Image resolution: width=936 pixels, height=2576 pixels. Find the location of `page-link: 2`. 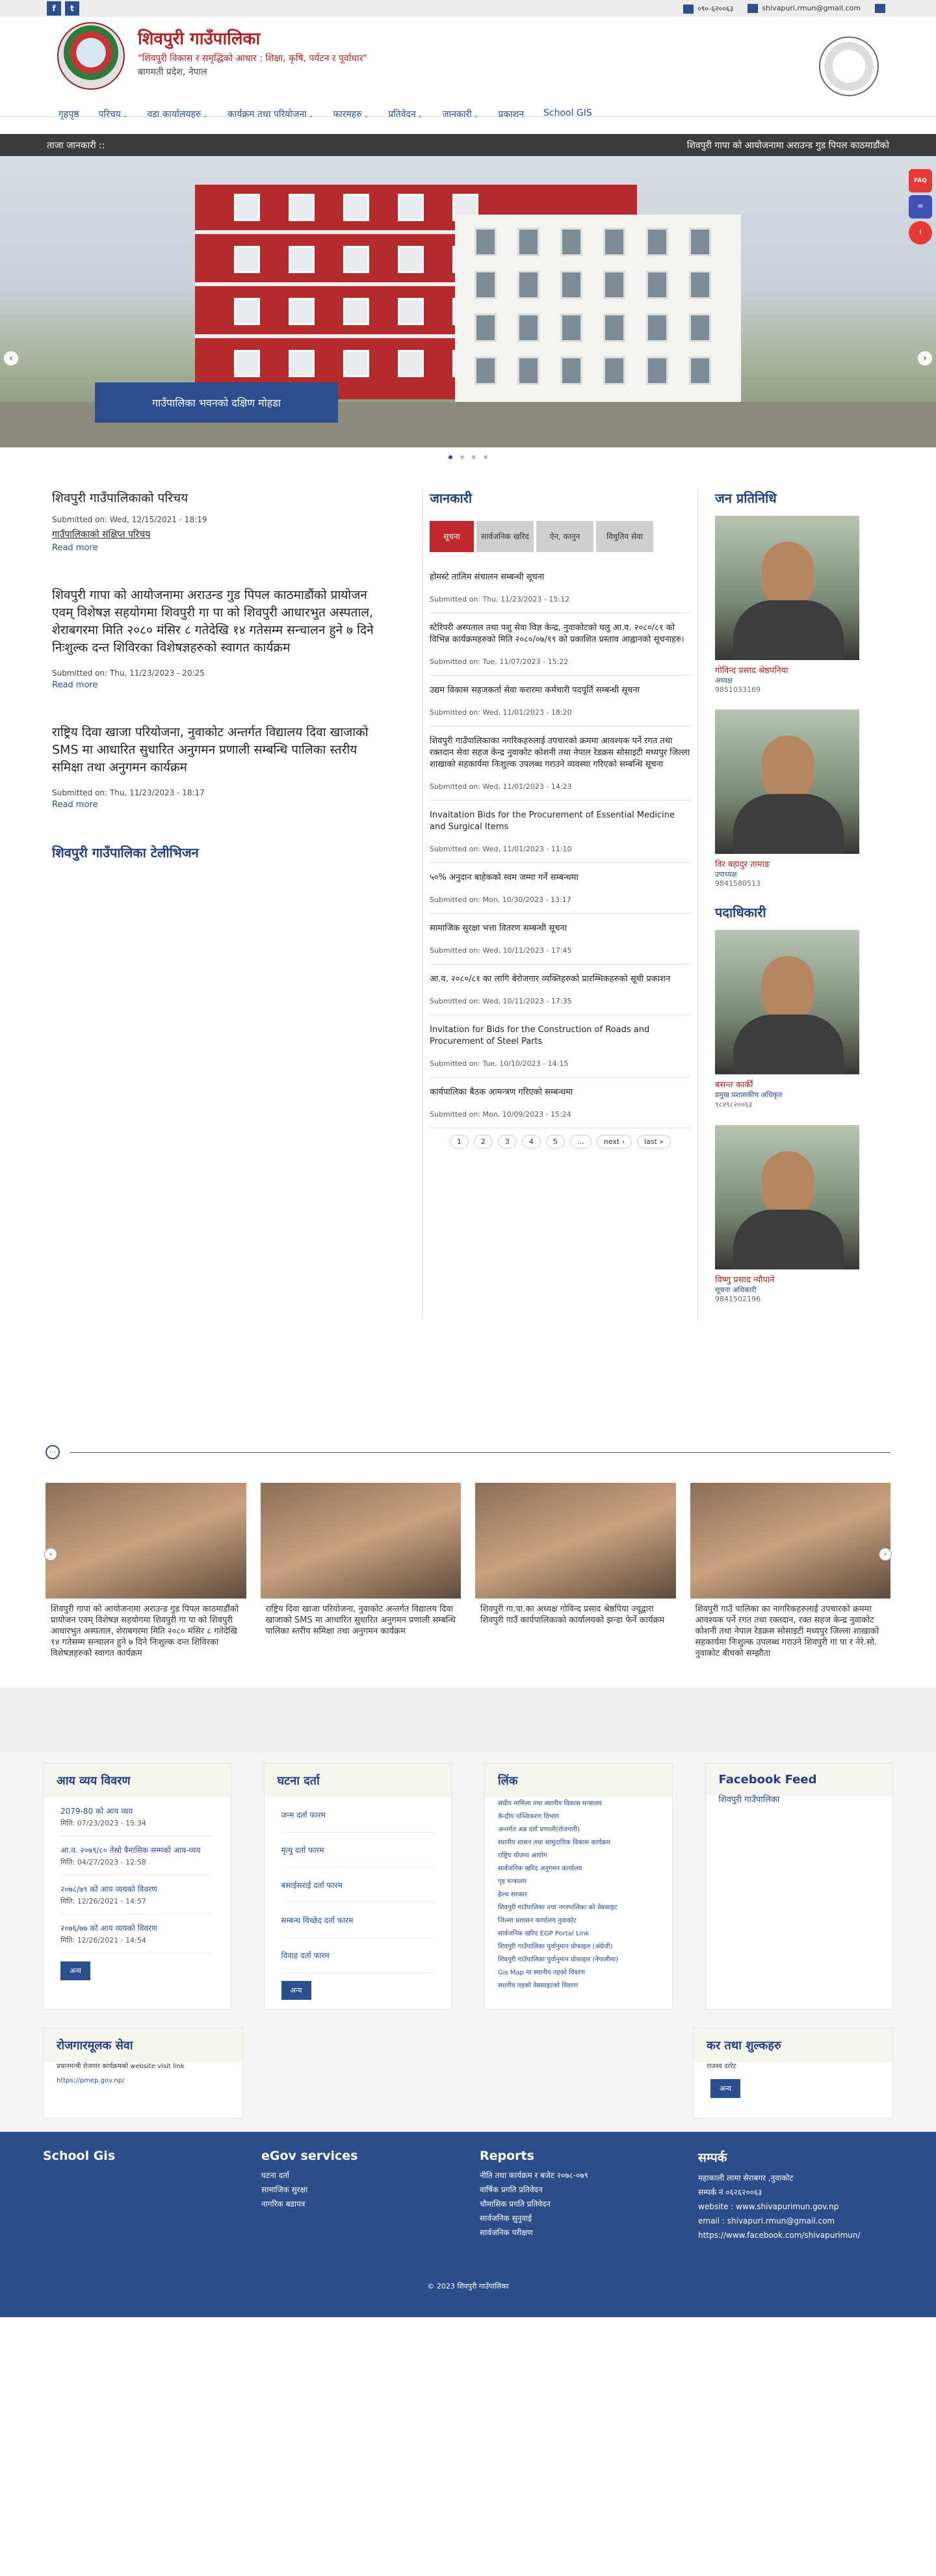

page-link: 2 is located at coordinates (483, 1142).